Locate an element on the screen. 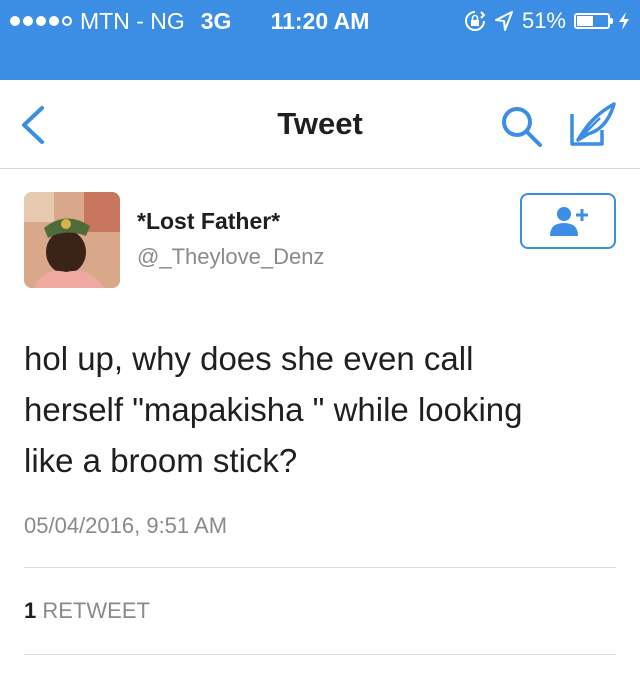  battery-fill is located at coordinates (585, 21).